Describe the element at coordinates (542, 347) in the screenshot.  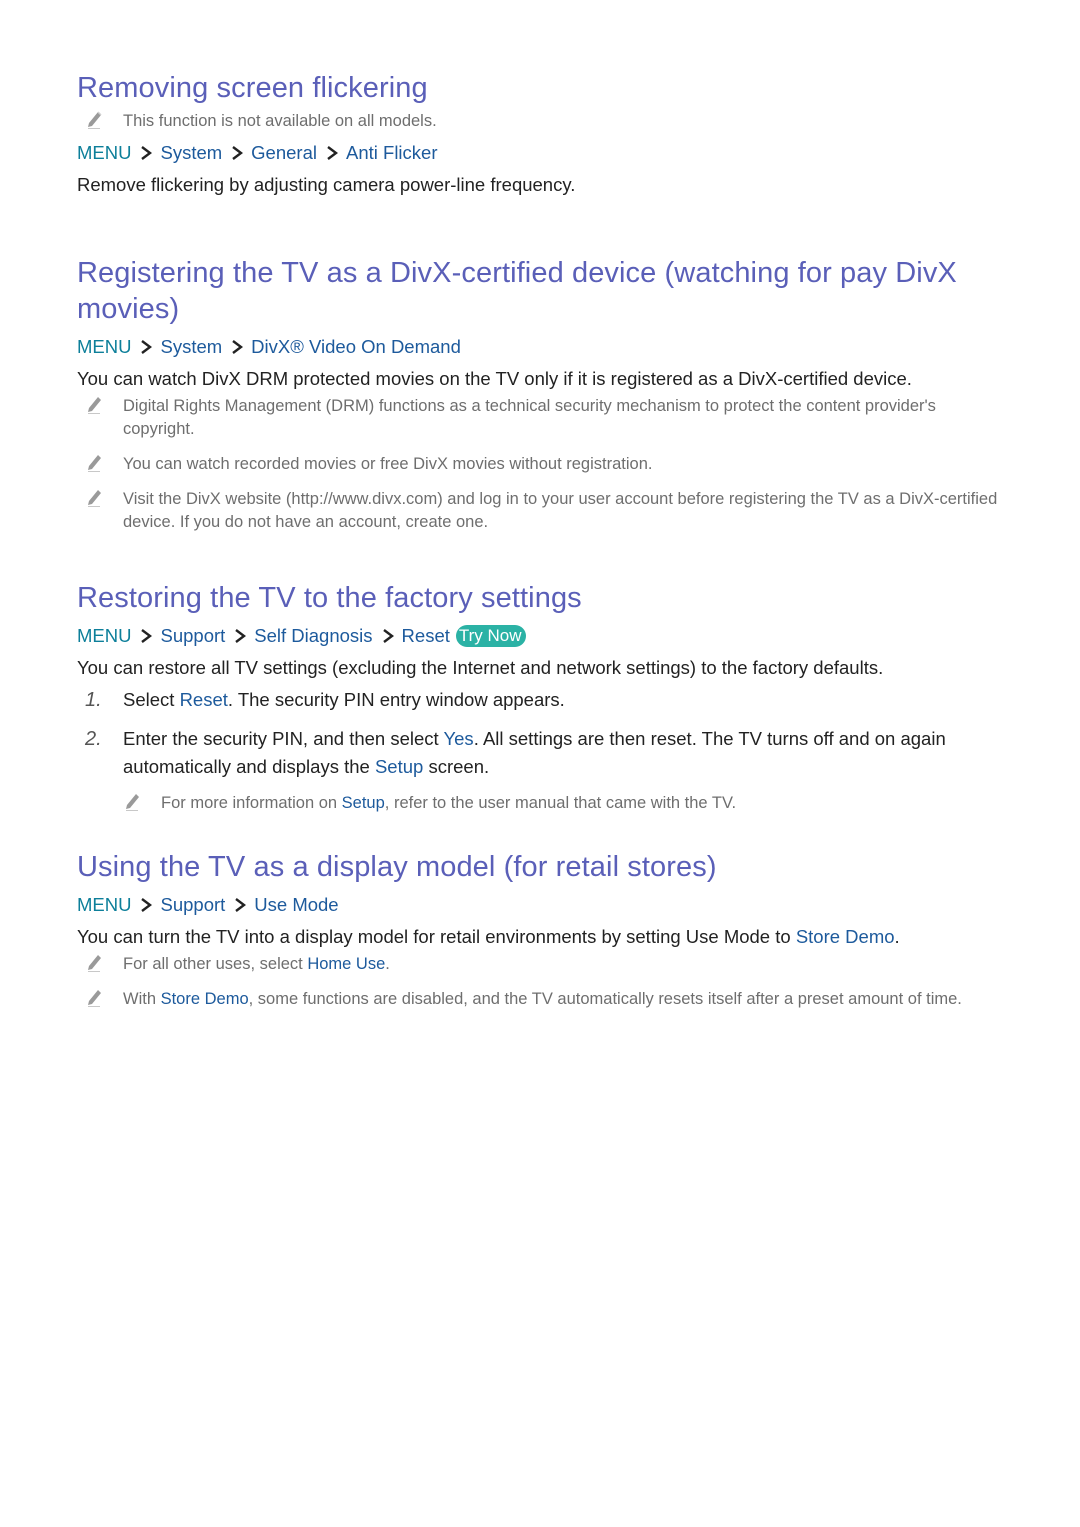
I see `menu-path: MENU System DivX® Video On Demand` at that location.